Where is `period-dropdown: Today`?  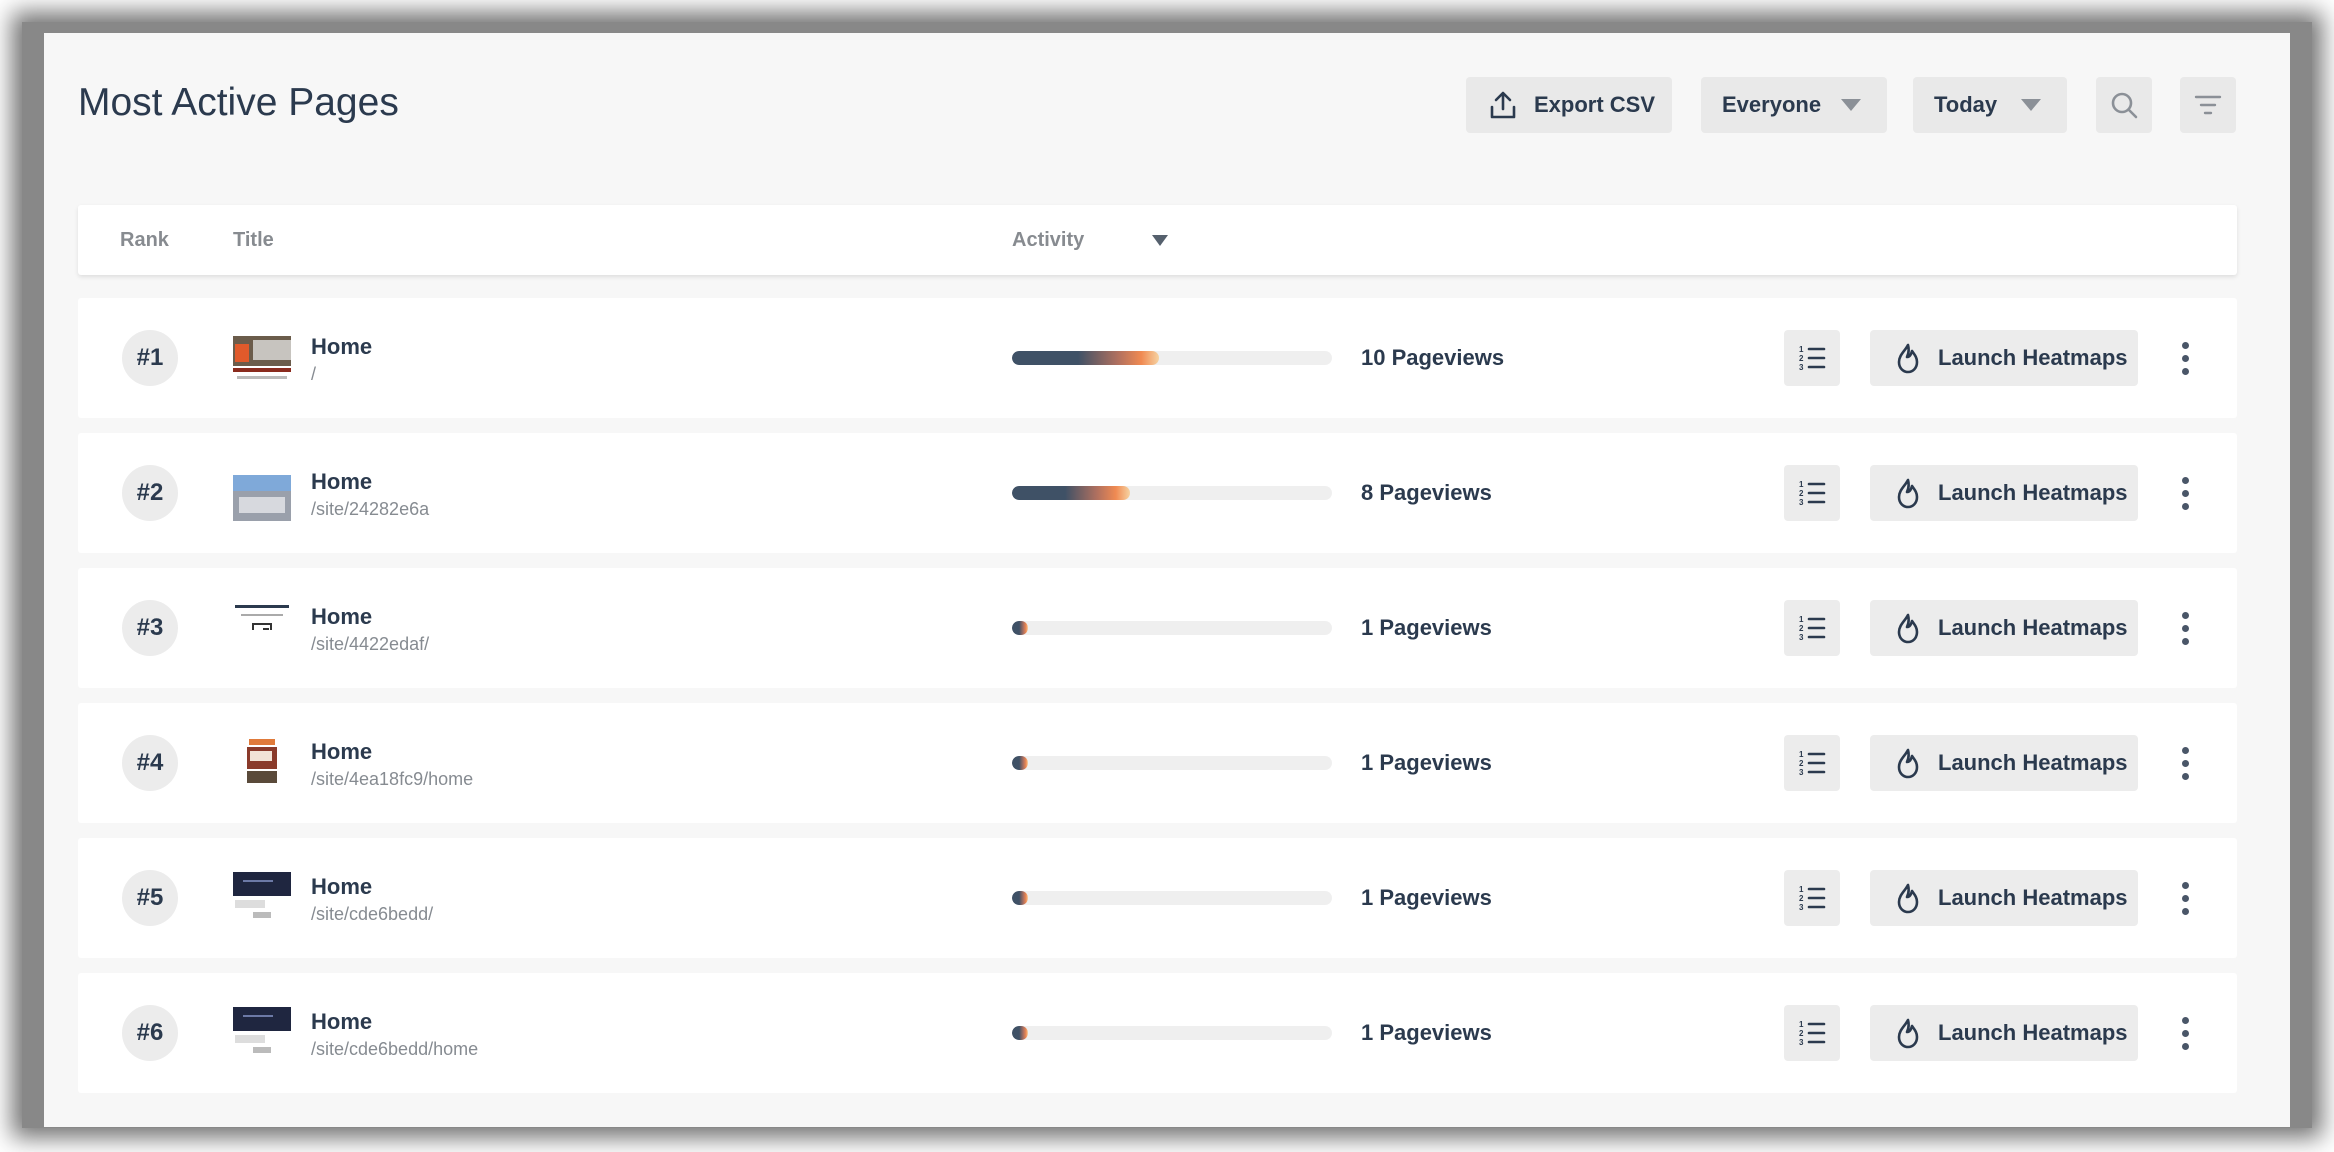 period-dropdown: Today is located at coordinates (1990, 105).